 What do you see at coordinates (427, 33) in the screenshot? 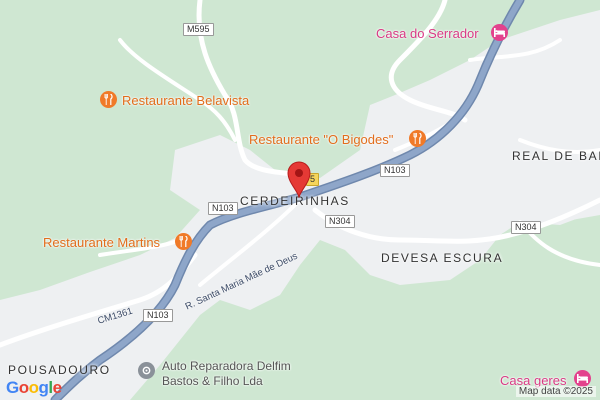
I see `poi-label-casa-do-serrador: Casa do Serrador` at bounding box center [427, 33].